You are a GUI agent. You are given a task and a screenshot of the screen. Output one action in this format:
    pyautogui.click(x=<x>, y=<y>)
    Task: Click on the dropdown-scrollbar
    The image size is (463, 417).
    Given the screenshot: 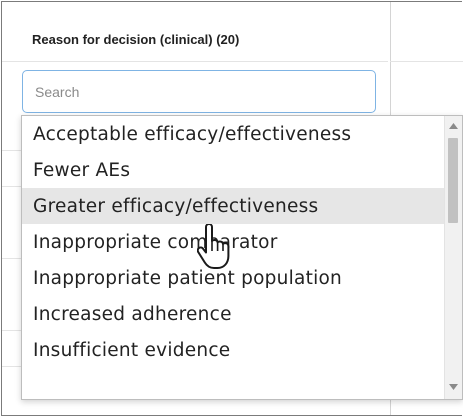 What is the action you would take?
    pyautogui.click(x=453, y=257)
    